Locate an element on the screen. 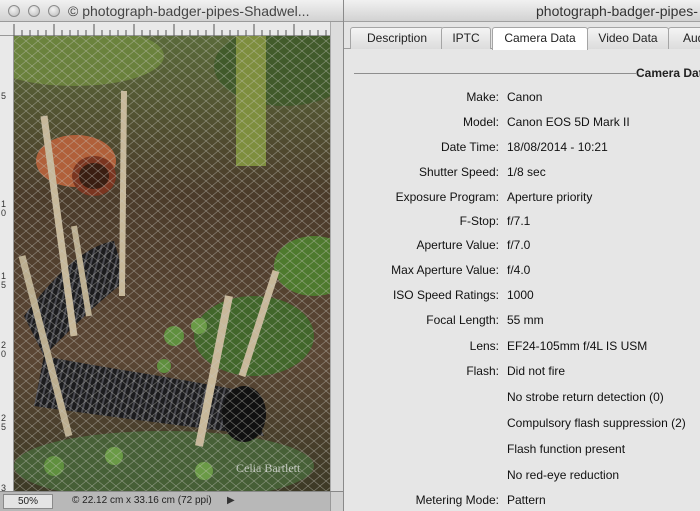 The image size is (700, 511). camera-data-value: f/7.1 is located at coordinates (518, 221).